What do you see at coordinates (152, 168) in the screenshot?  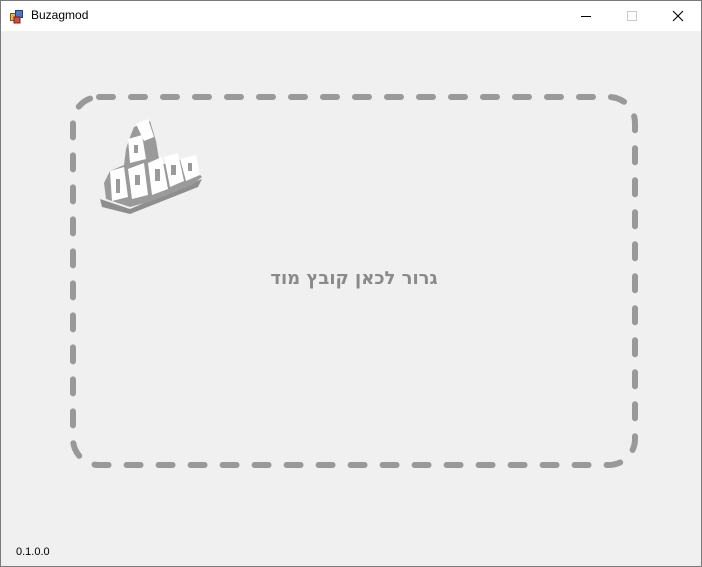 I see `buzagmod-logo` at bounding box center [152, 168].